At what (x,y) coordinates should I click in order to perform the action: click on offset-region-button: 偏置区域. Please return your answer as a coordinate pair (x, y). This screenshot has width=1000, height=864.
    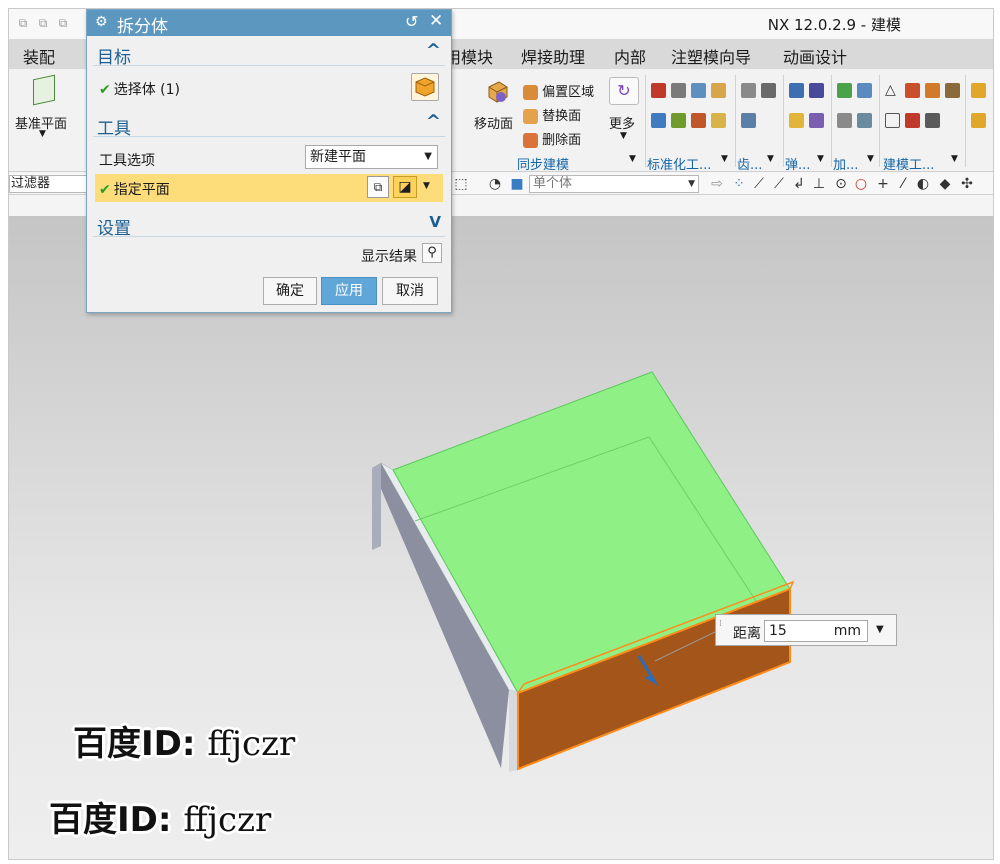
    Looking at the image, I should click on (558, 90).